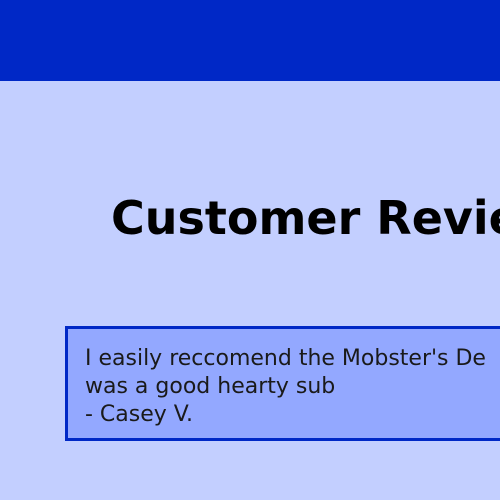  What do you see at coordinates (210, 386) in the screenshot?
I see `review-text-line-2: was a good hearty sub` at bounding box center [210, 386].